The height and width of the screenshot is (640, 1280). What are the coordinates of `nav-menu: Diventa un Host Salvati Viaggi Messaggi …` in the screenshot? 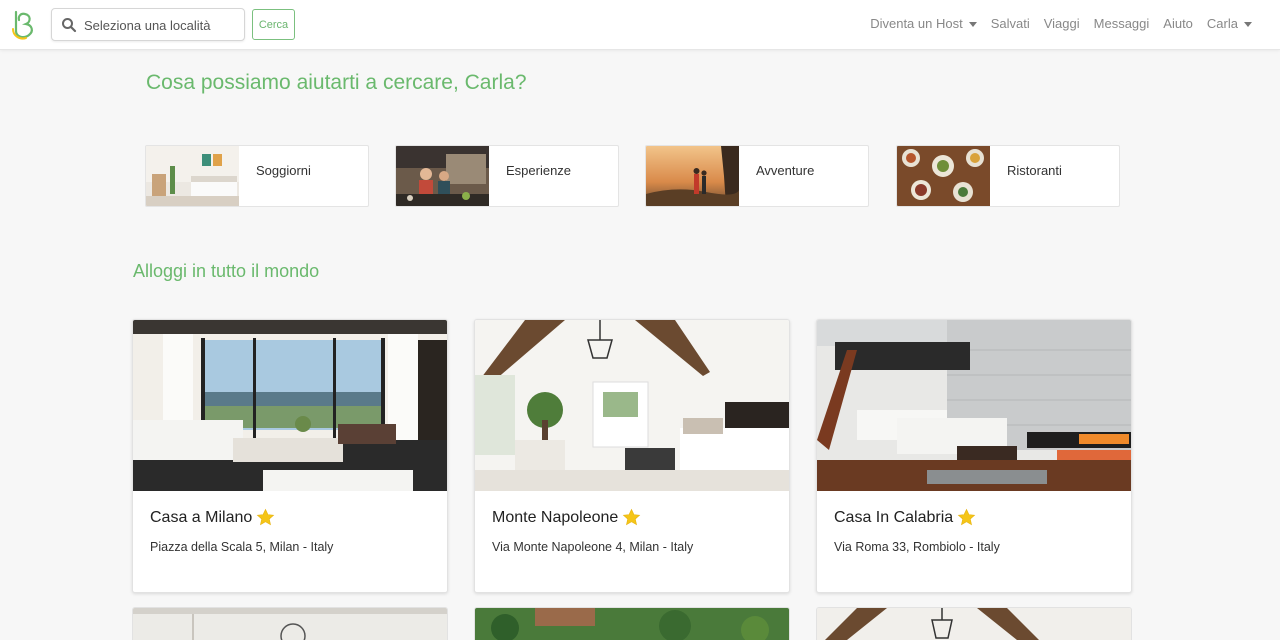 It's located at (1061, 23).